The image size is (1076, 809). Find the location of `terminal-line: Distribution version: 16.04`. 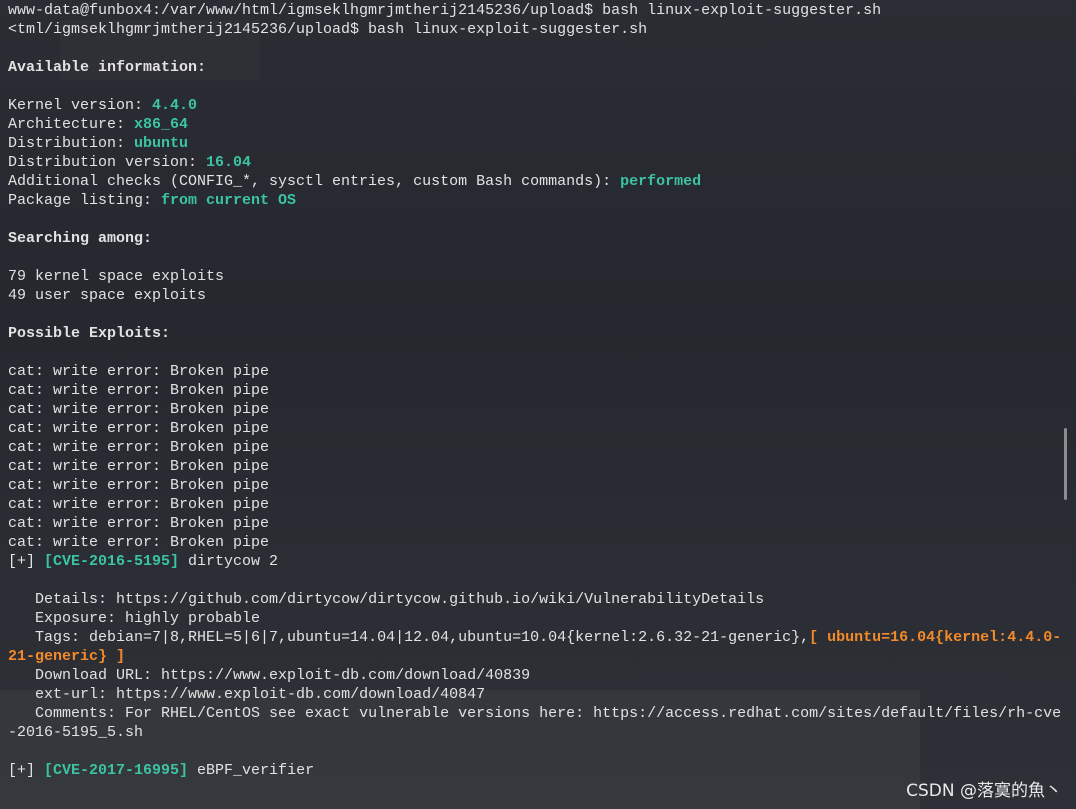

terminal-line: Distribution version: 16.04 is located at coordinates (536, 162).